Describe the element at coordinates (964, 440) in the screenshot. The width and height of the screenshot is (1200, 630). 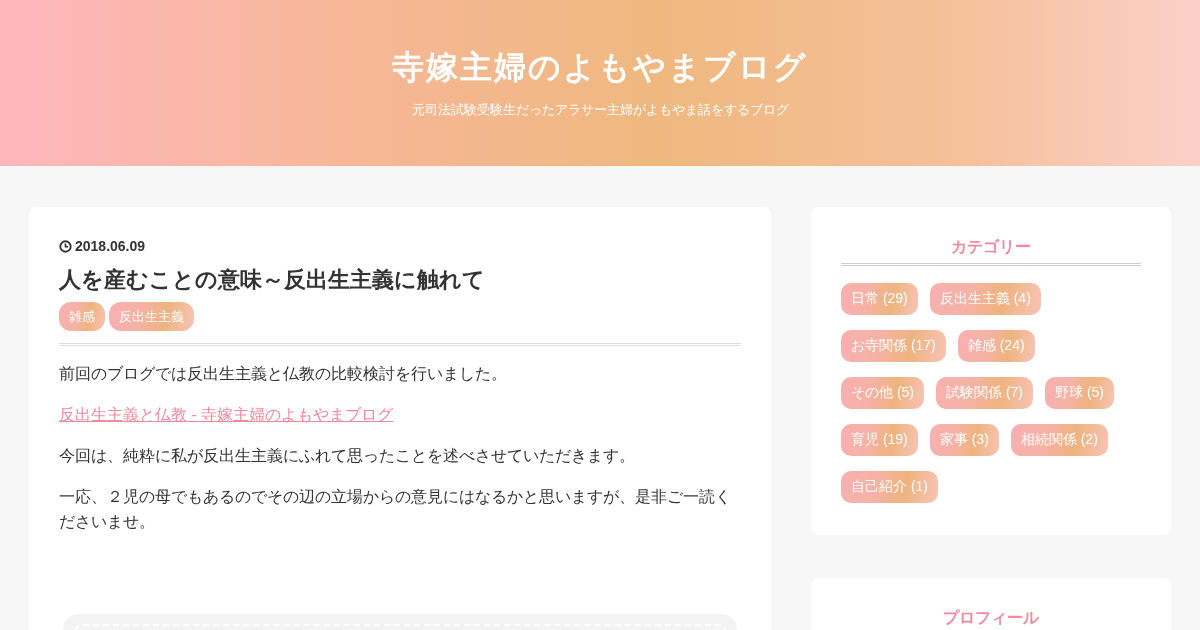
I see `category-link: 家事 (3)` at that location.